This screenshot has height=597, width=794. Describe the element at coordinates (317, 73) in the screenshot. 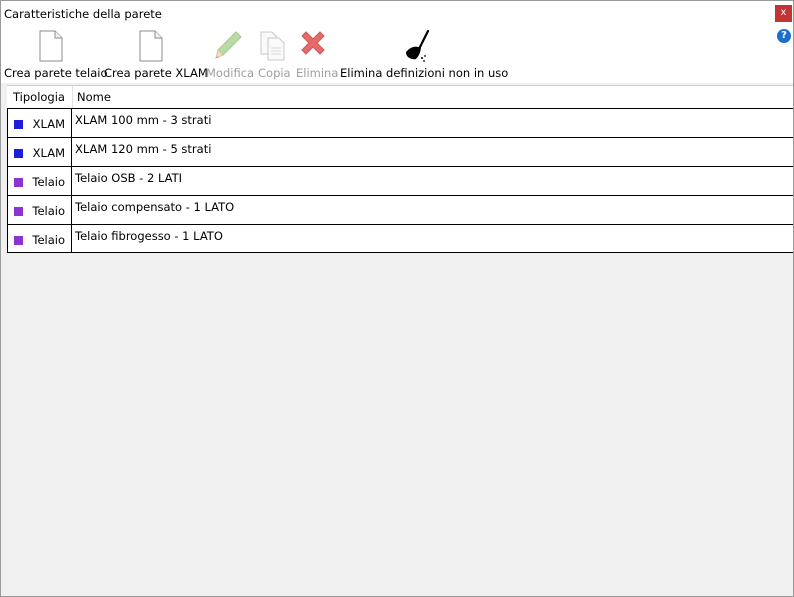

I see `delete-label: Elimina` at that location.